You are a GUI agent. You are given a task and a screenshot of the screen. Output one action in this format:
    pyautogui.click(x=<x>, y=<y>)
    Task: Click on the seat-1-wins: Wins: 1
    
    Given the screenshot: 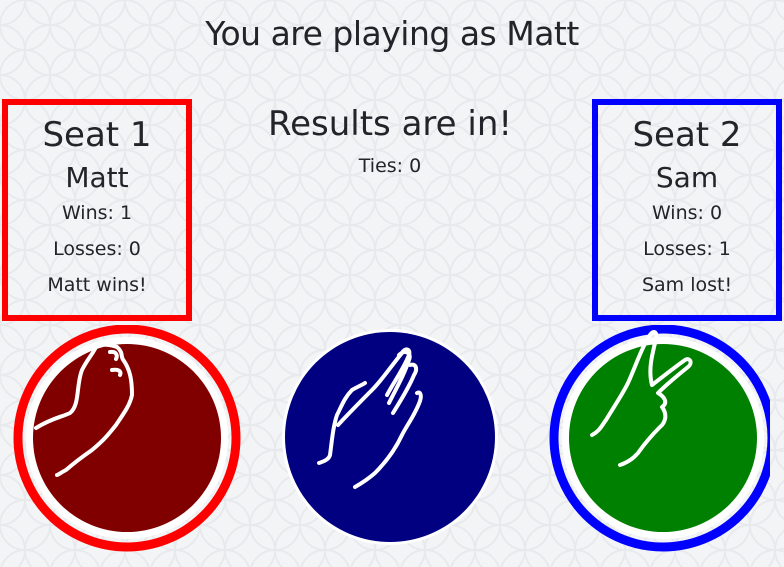 What is the action you would take?
    pyautogui.click(x=97, y=213)
    